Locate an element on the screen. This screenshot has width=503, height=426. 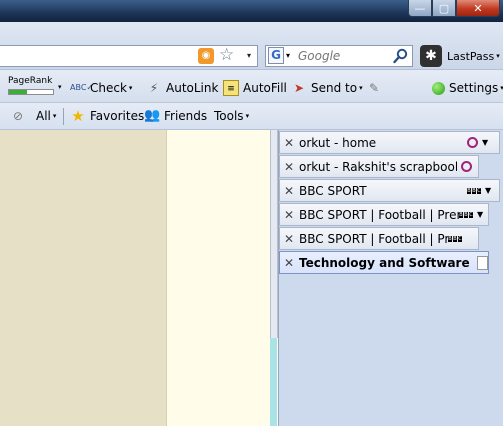
tab-item: ✕ BBC SPORT | Football | Prem... BBC ▼ is located at coordinates (384, 214).